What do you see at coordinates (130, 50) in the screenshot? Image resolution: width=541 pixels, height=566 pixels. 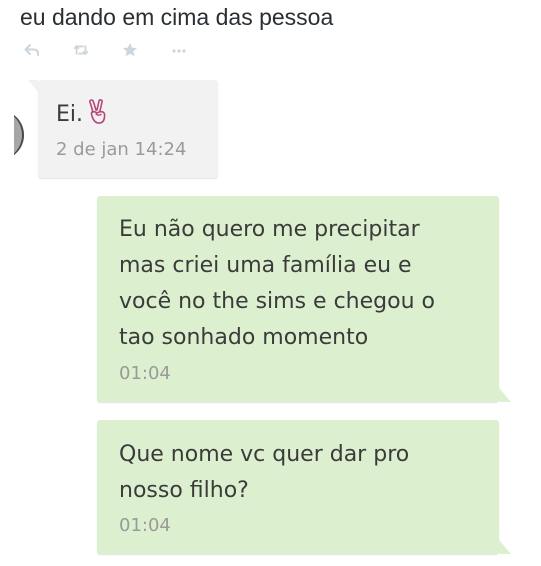 I see `favorite-star-icon` at bounding box center [130, 50].